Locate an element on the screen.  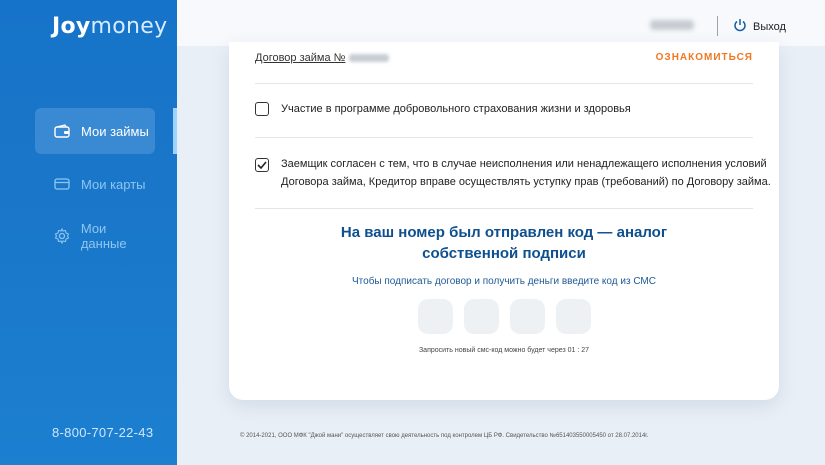
logout-button: Выход is located at coordinates (759, 26).